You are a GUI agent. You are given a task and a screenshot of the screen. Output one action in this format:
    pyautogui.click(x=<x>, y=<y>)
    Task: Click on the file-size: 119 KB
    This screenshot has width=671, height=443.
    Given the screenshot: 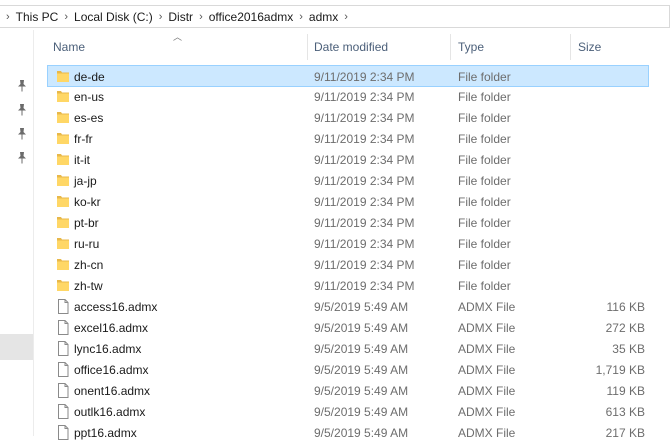 What is the action you would take?
    pyautogui.click(x=625, y=391)
    